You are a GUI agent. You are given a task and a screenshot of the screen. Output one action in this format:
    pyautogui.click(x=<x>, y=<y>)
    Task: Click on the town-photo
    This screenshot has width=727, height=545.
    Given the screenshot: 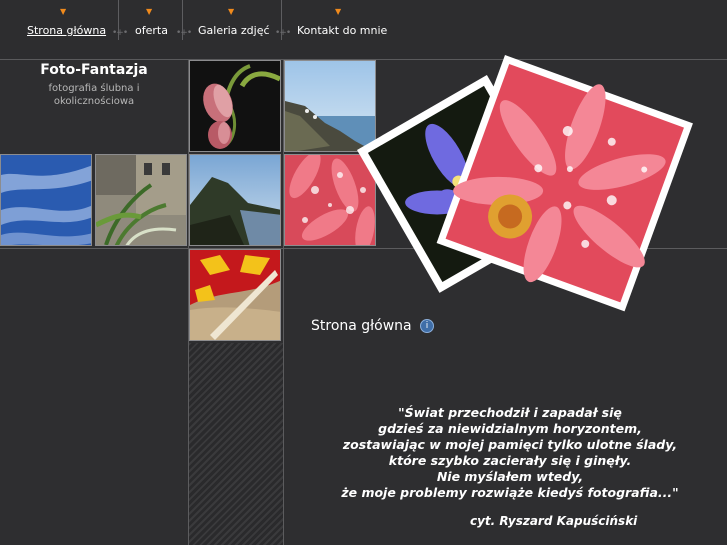 What is the action you would take?
    pyautogui.click(x=141, y=200)
    